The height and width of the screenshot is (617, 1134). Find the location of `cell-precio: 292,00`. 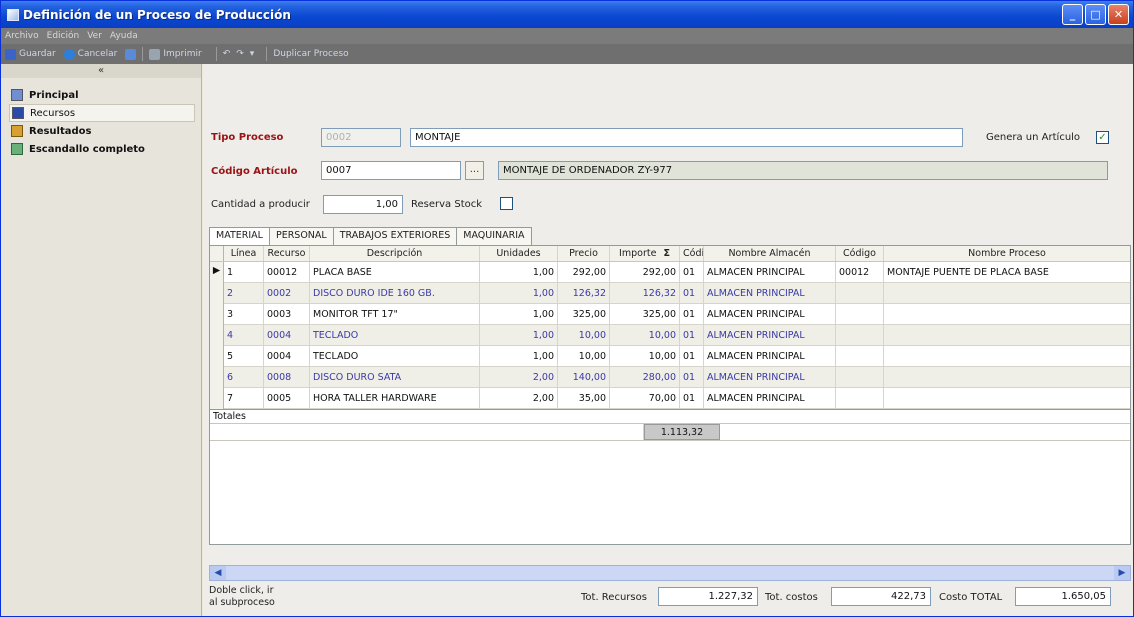

cell-precio: 292,00 is located at coordinates (584, 272).